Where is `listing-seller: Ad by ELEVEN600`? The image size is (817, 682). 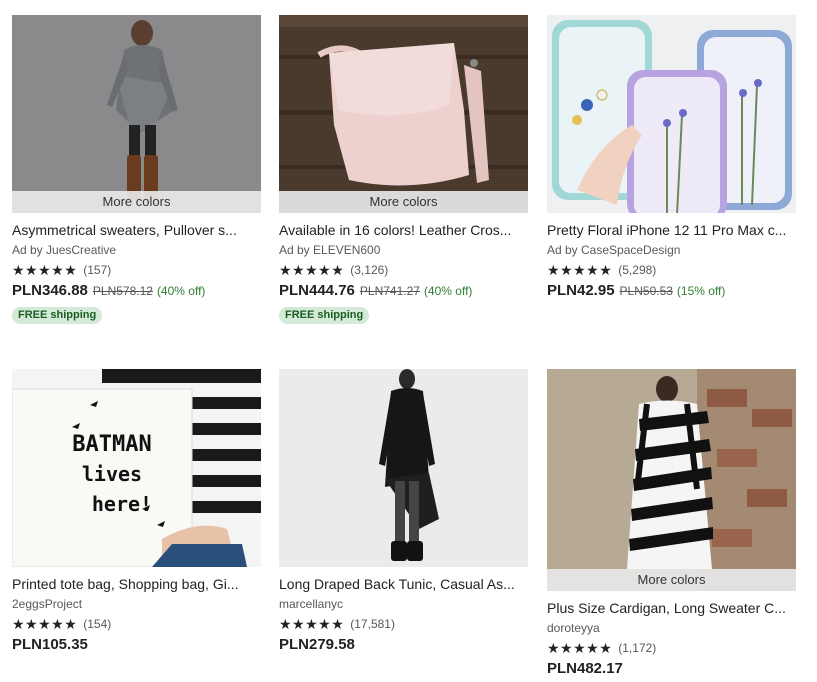 listing-seller: Ad by ELEVEN600 is located at coordinates (330, 250).